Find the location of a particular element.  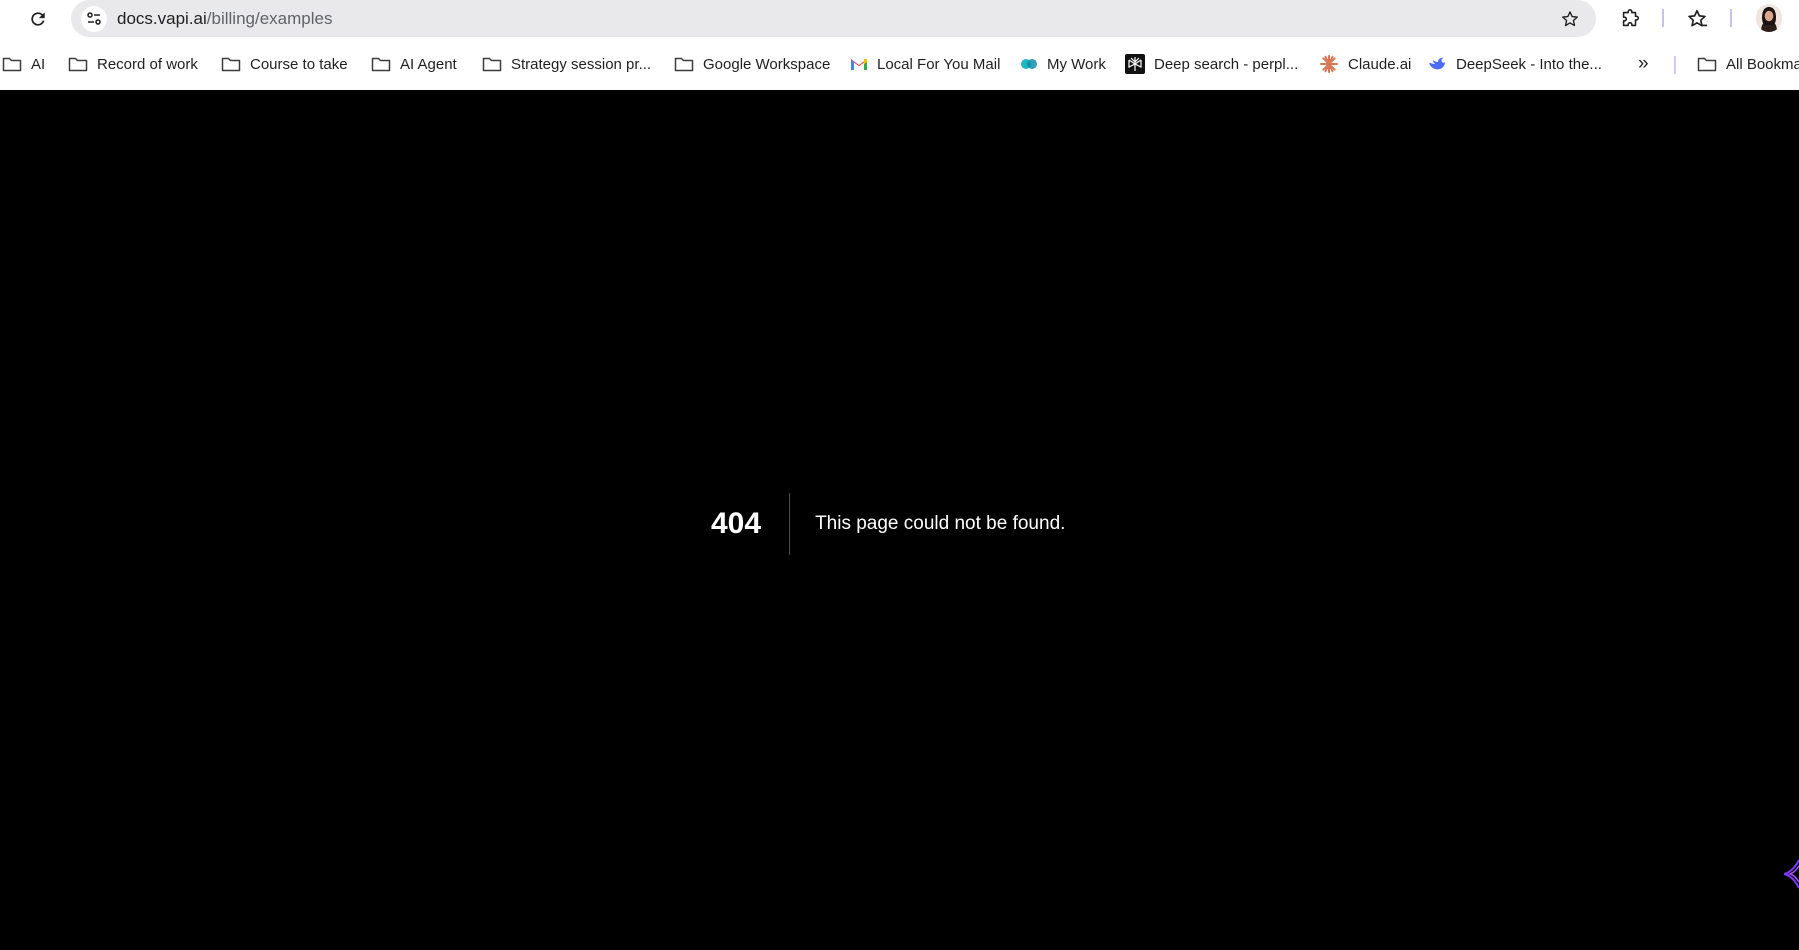

error-404-block: 404 This page could not be found. is located at coordinates (888, 524).